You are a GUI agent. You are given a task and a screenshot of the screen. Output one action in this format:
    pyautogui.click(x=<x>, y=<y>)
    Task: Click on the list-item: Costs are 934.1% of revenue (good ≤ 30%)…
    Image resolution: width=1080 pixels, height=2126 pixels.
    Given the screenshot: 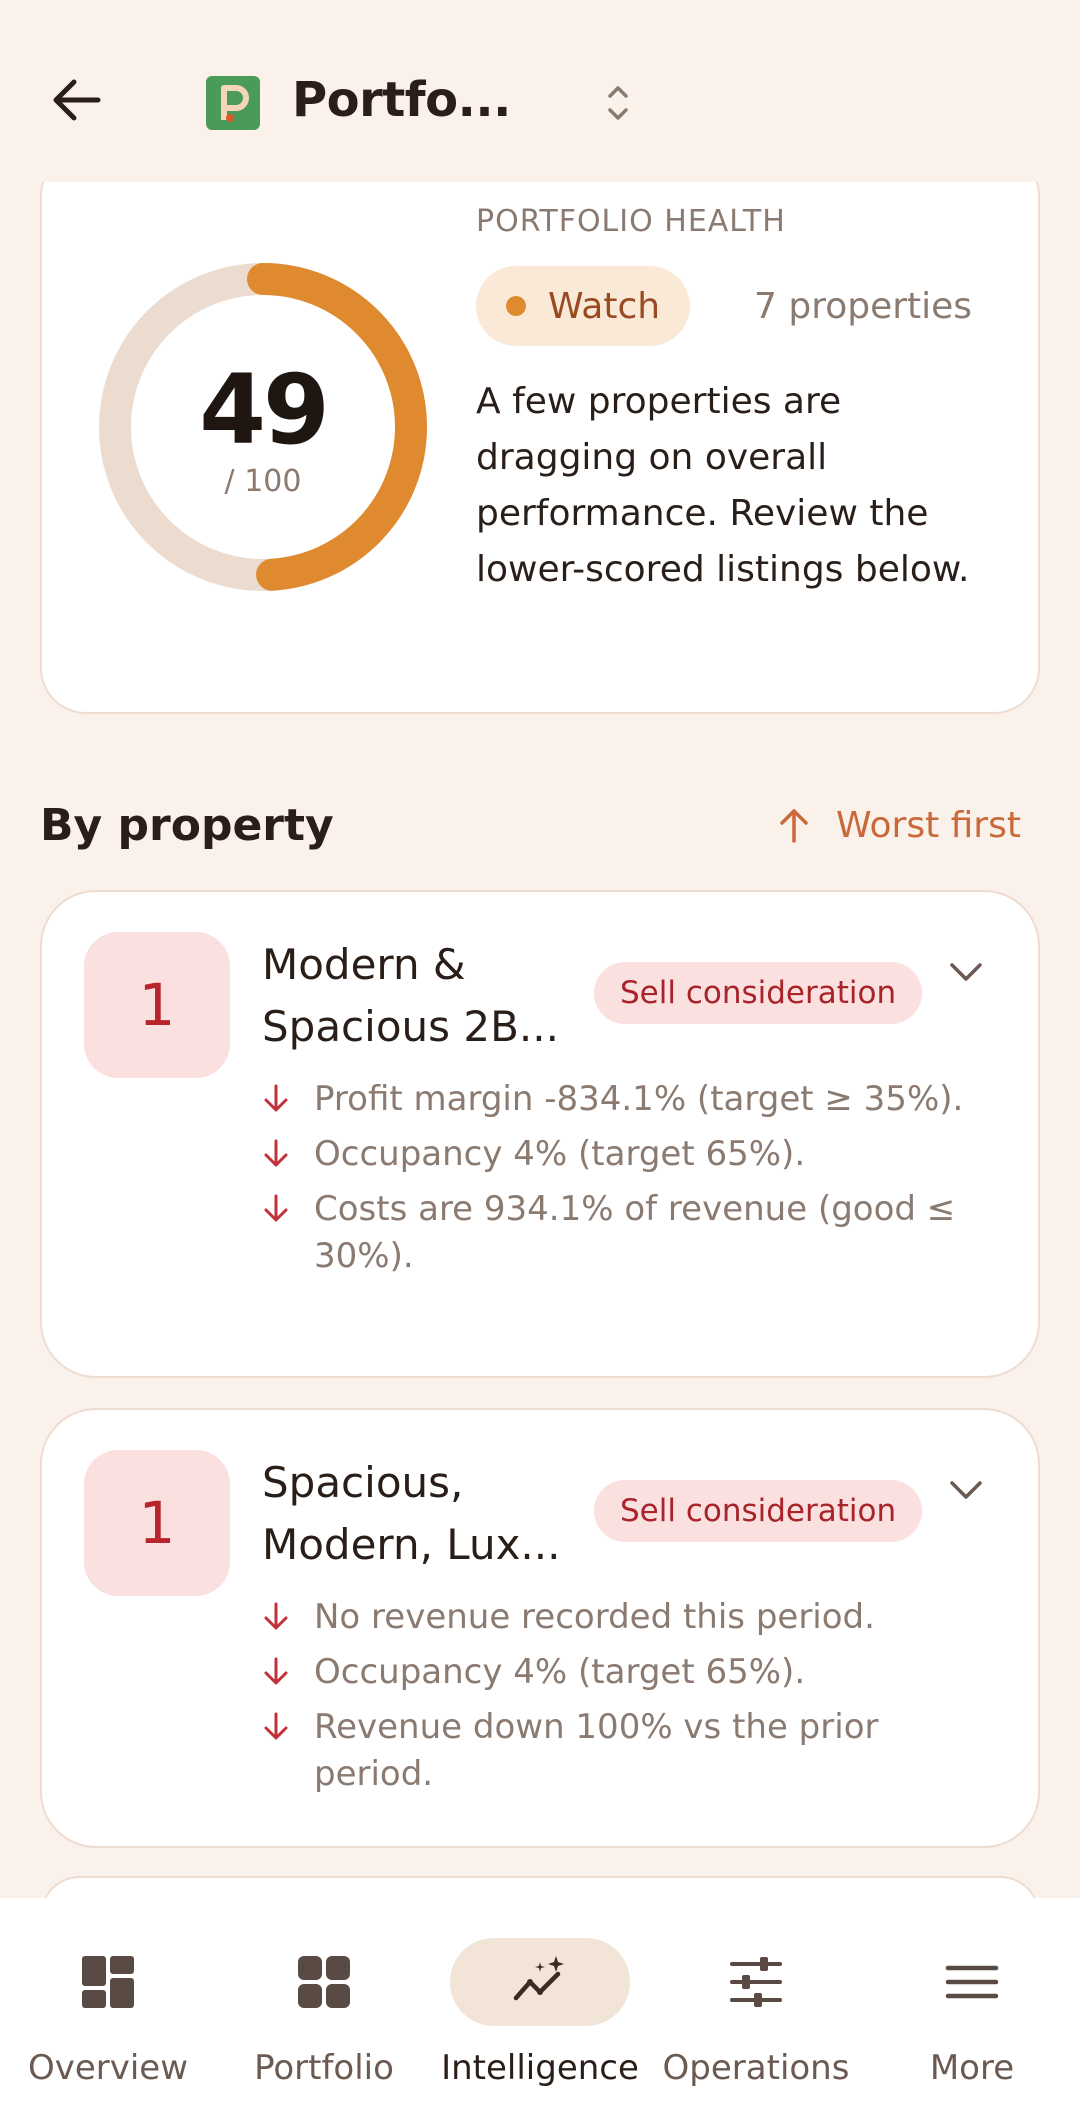 What is the action you would take?
    pyautogui.click(x=622, y=1233)
    